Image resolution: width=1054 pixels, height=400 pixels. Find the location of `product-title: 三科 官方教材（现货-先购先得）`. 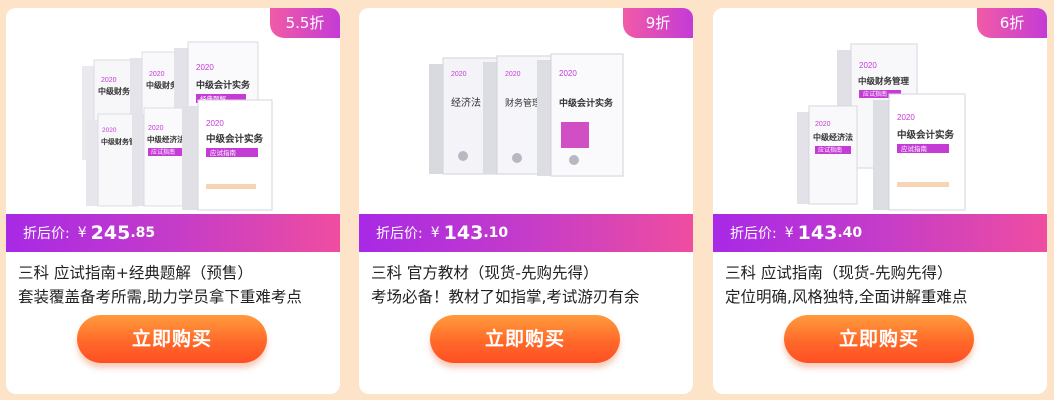

product-title: 三科 官方教材（现货-先购先得） is located at coordinates (530, 272).